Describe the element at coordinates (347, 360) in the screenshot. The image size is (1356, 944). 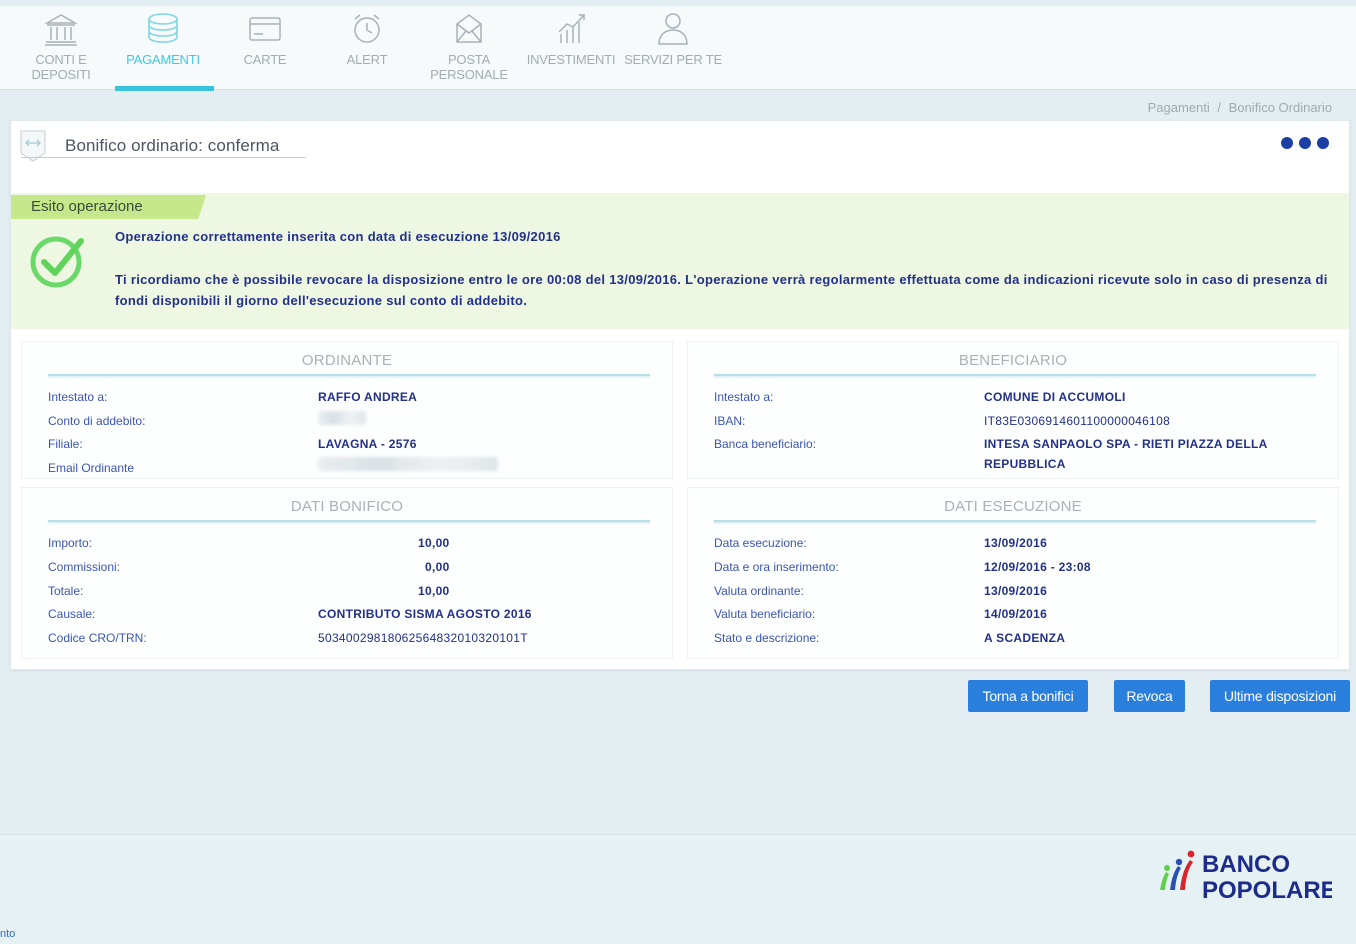
I see `box-title: ORDINANTE` at that location.